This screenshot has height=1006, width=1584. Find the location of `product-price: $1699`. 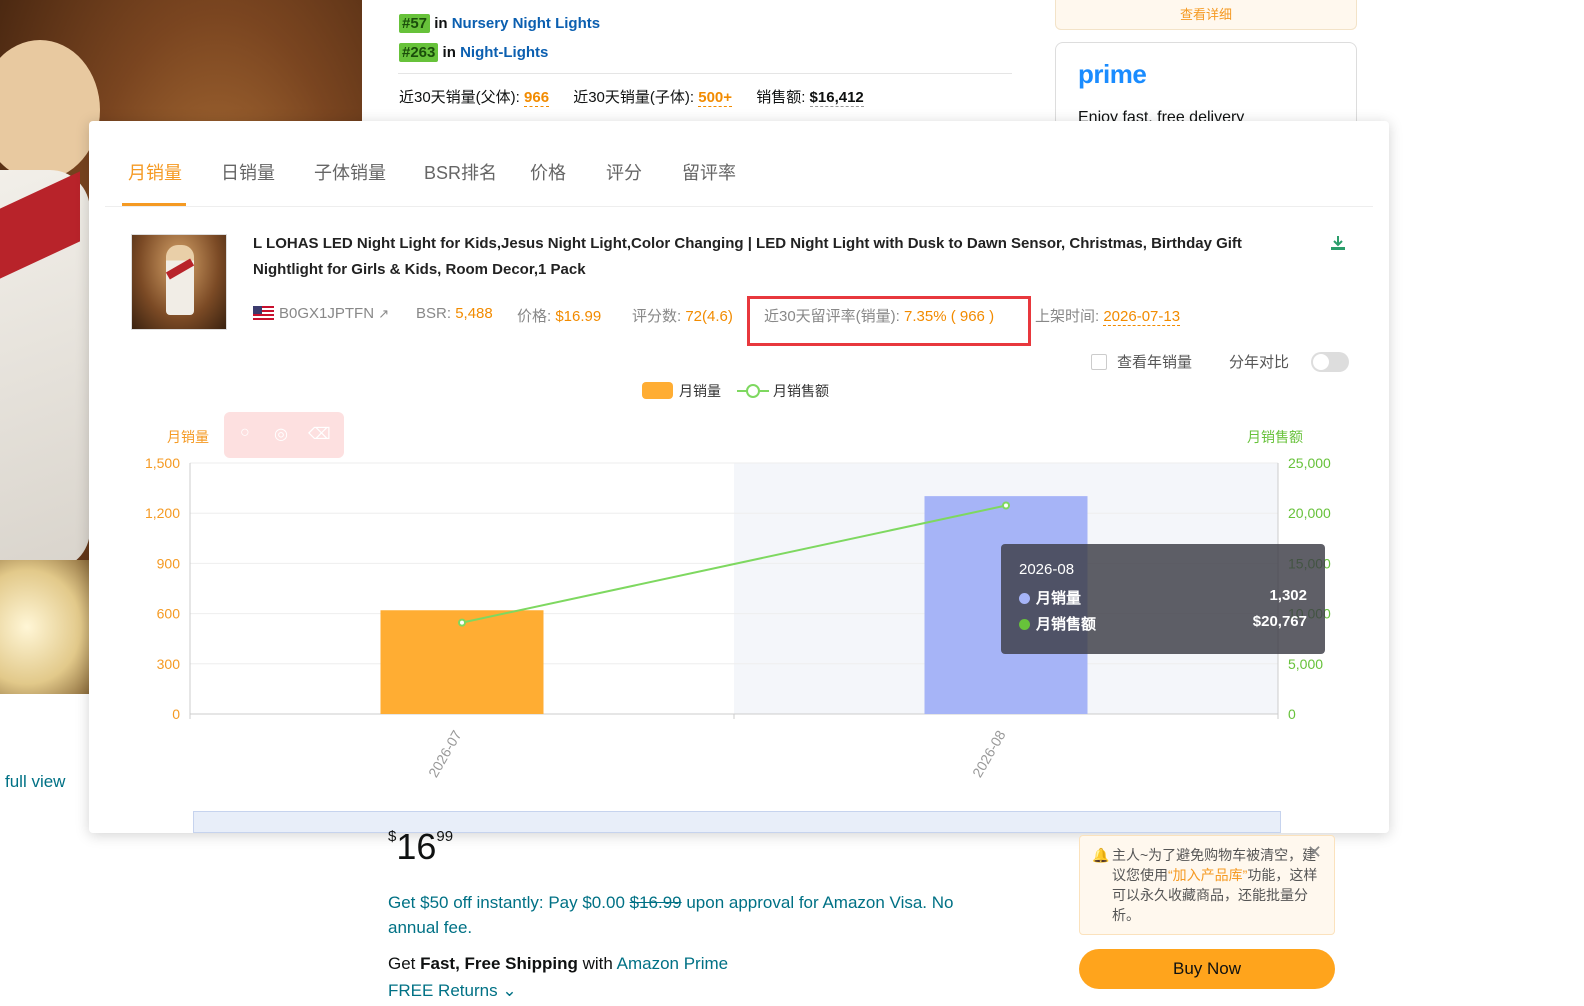

product-price: $1699 is located at coordinates (420, 847).